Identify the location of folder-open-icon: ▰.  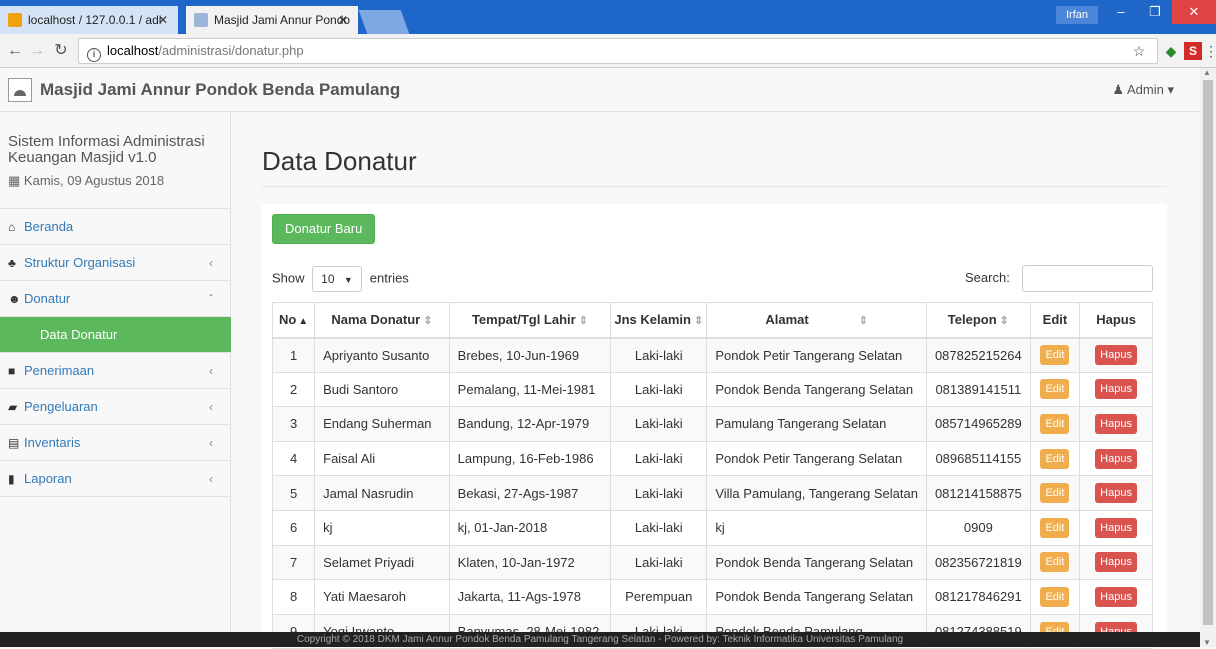
(13, 407).